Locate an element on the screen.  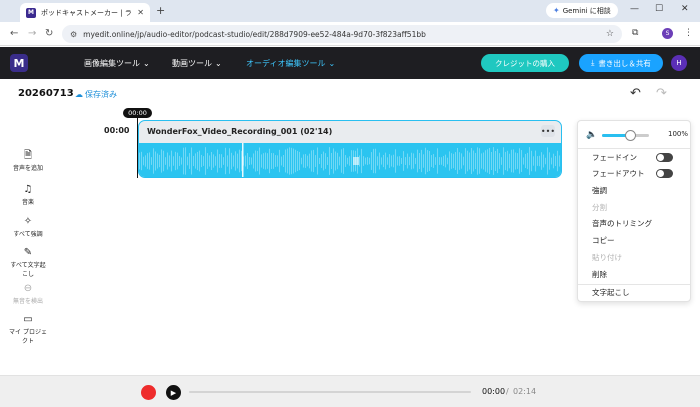
close-window-icon: ✕ is located at coordinates (685, 9).